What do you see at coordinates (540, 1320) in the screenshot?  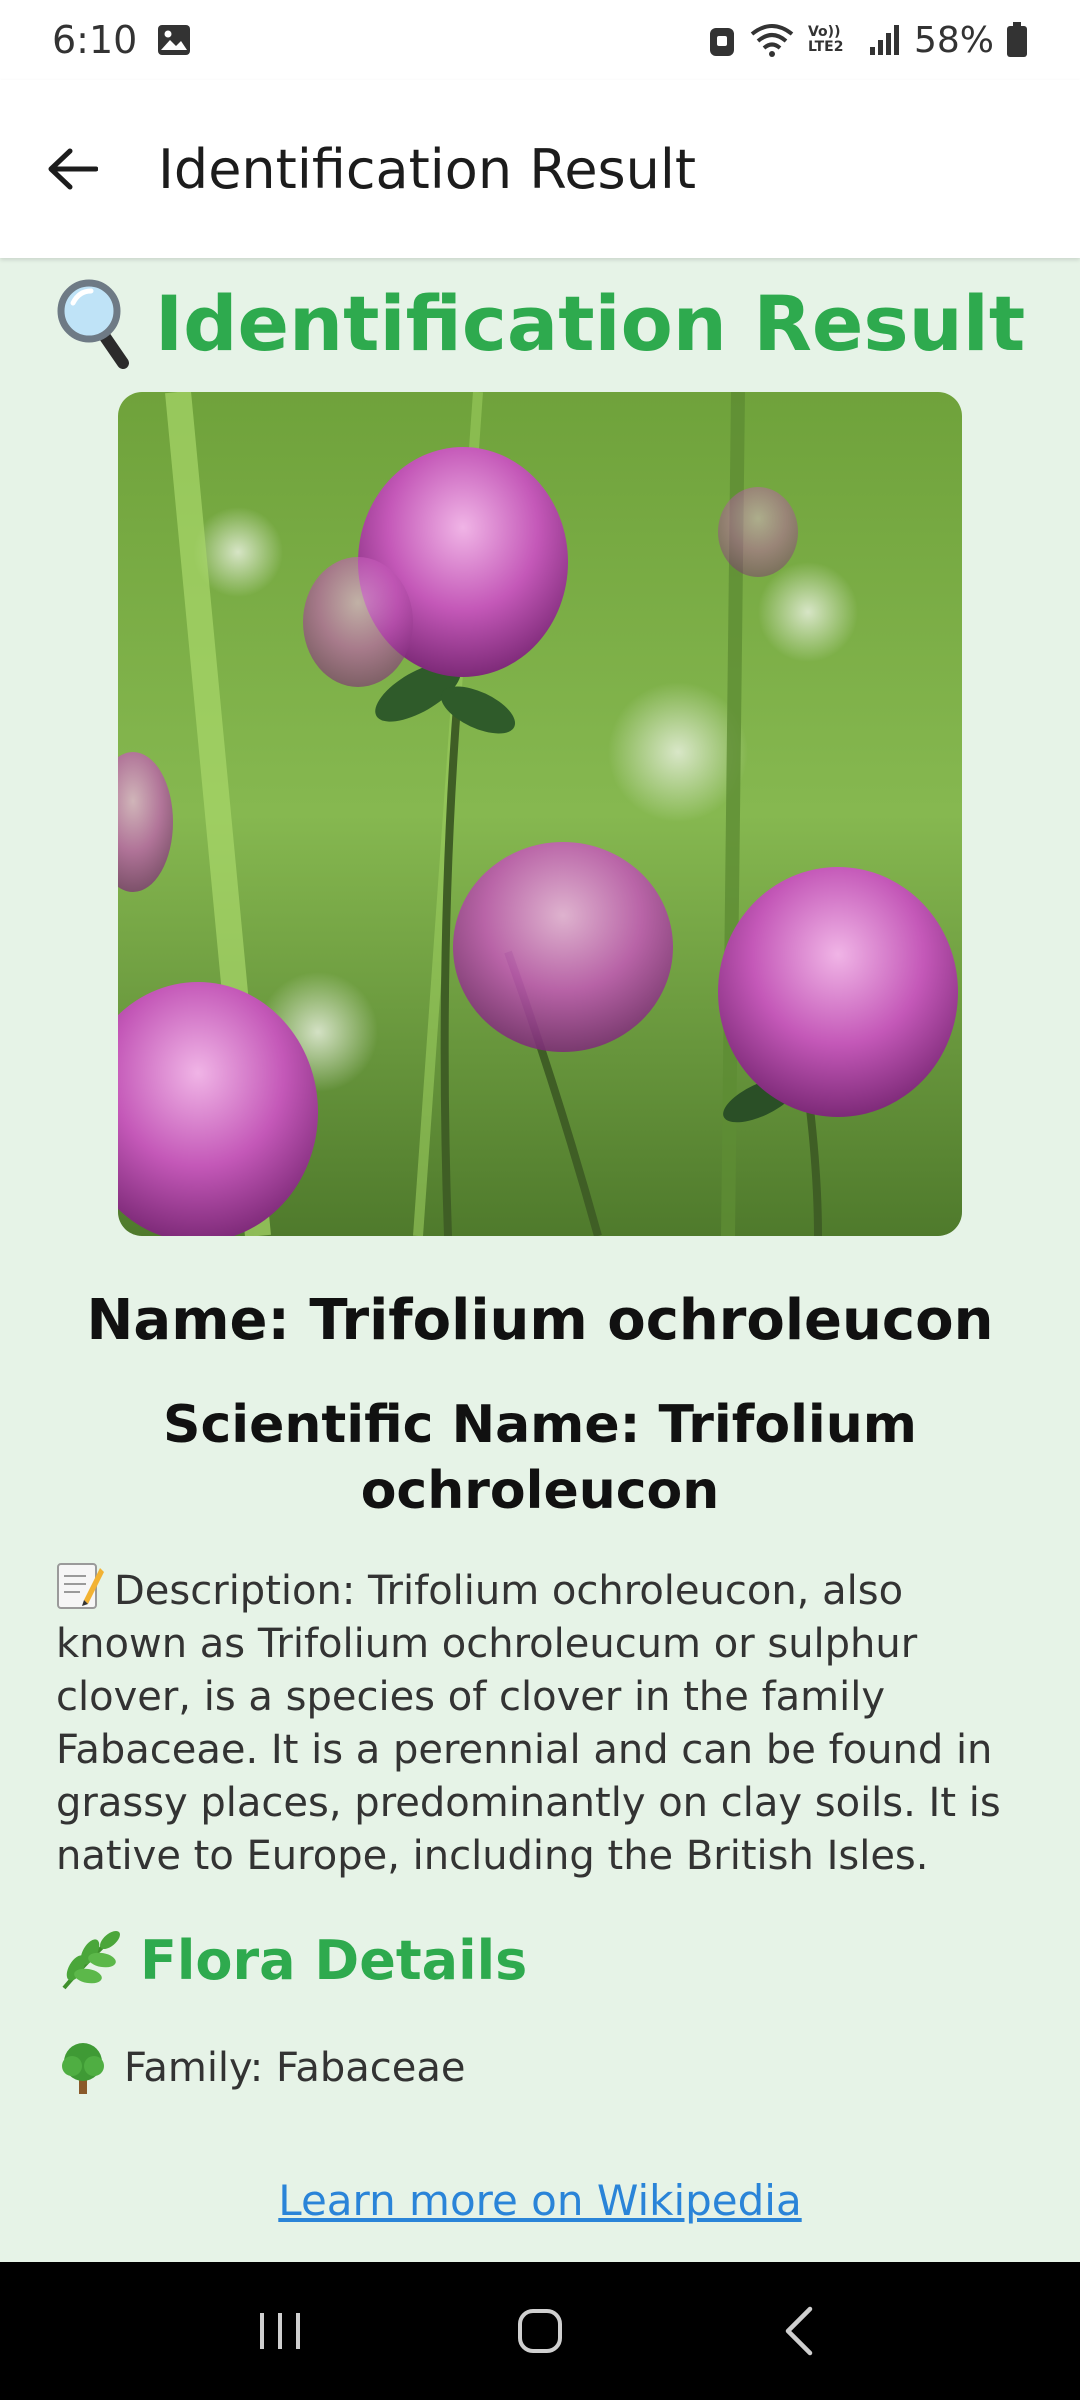 I see `plant-name: Name: Trifolium ochroleucon` at bounding box center [540, 1320].